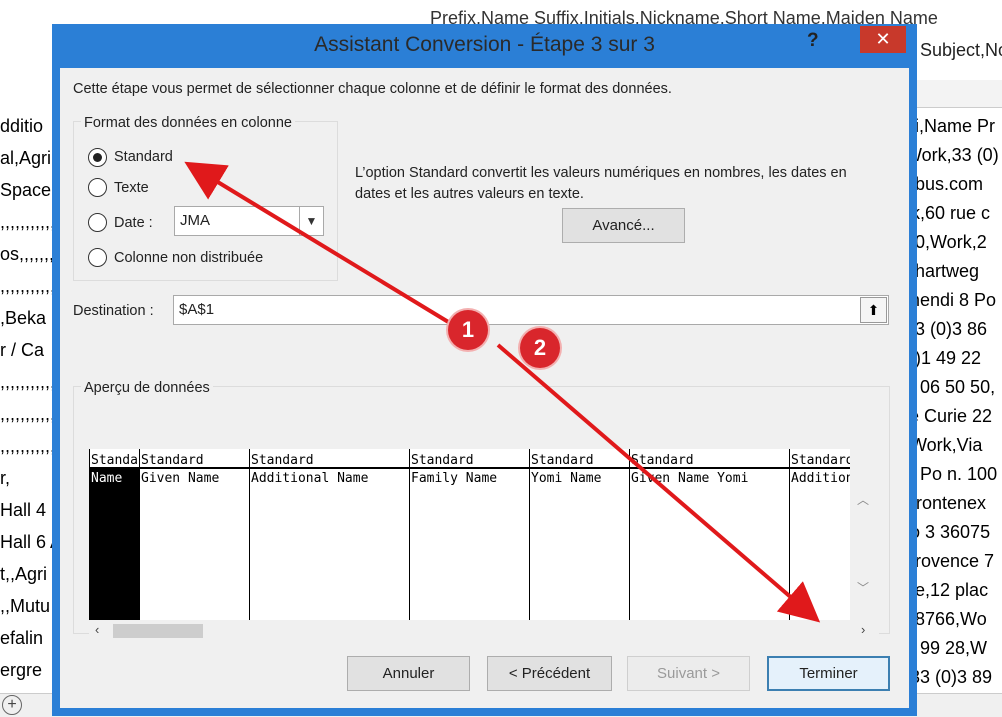 The image size is (1002, 717). What do you see at coordinates (484, 45) in the screenshot?
I see `dialog-titlebar: Assistant Conversion - Étape 3 sur 3 ? ✕` at bounding box center [484, 45].